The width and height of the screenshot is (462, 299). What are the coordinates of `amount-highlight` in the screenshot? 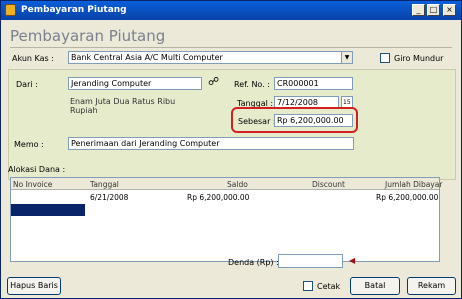 It's located at (294, 120).